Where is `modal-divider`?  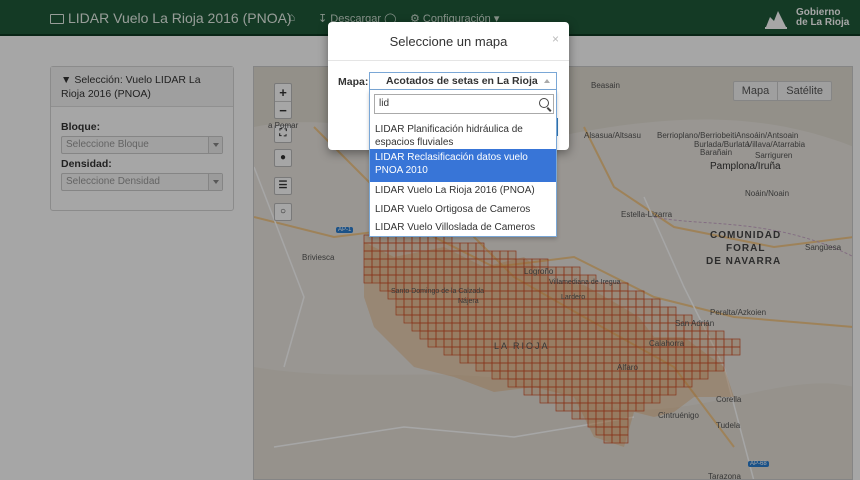 modal-divider is located at coordinates (448, 60).